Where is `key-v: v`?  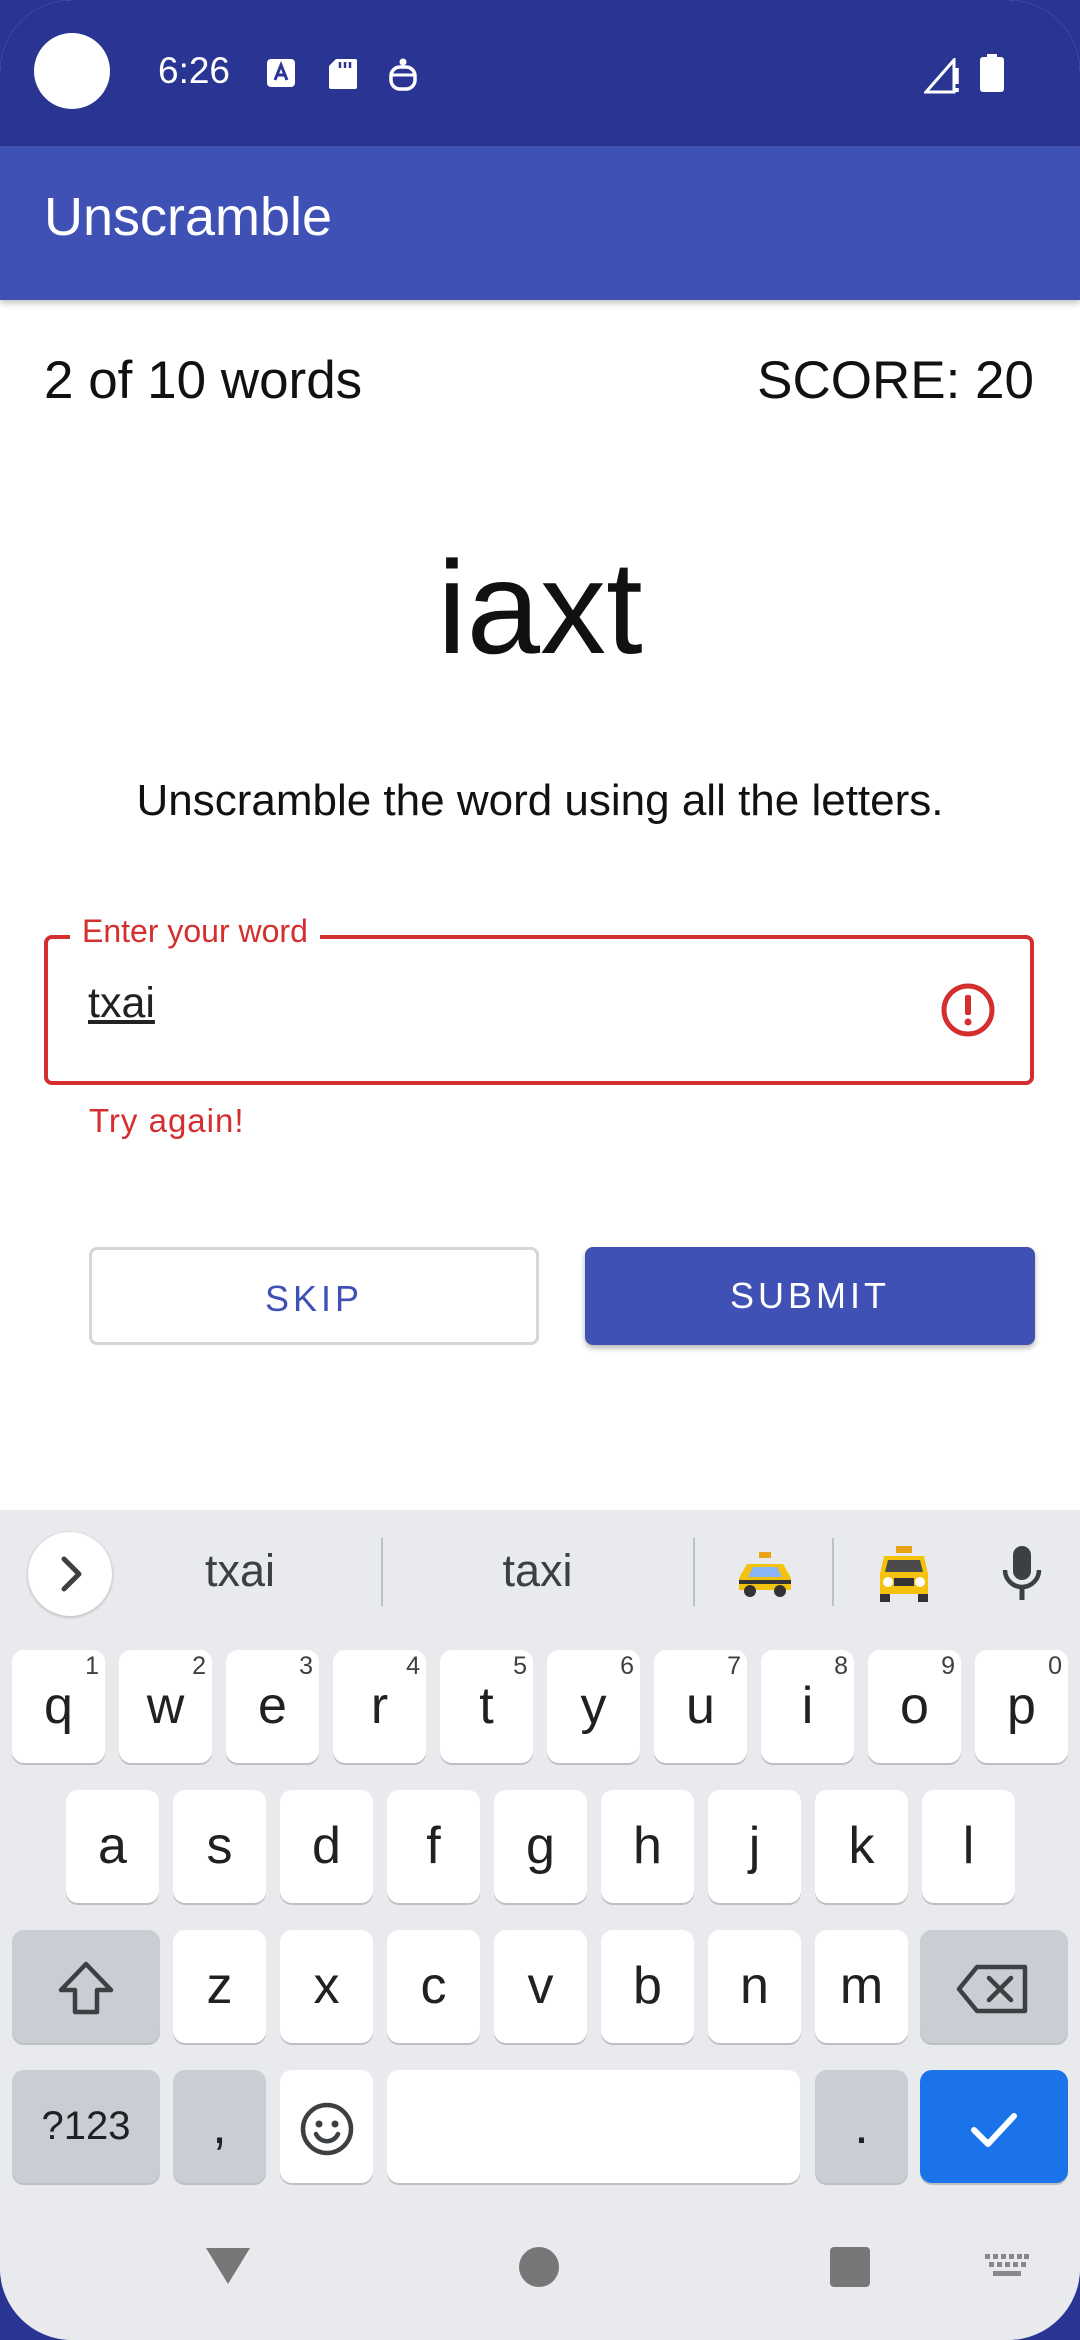
key-v: v is located at coordinates (540, 1986).